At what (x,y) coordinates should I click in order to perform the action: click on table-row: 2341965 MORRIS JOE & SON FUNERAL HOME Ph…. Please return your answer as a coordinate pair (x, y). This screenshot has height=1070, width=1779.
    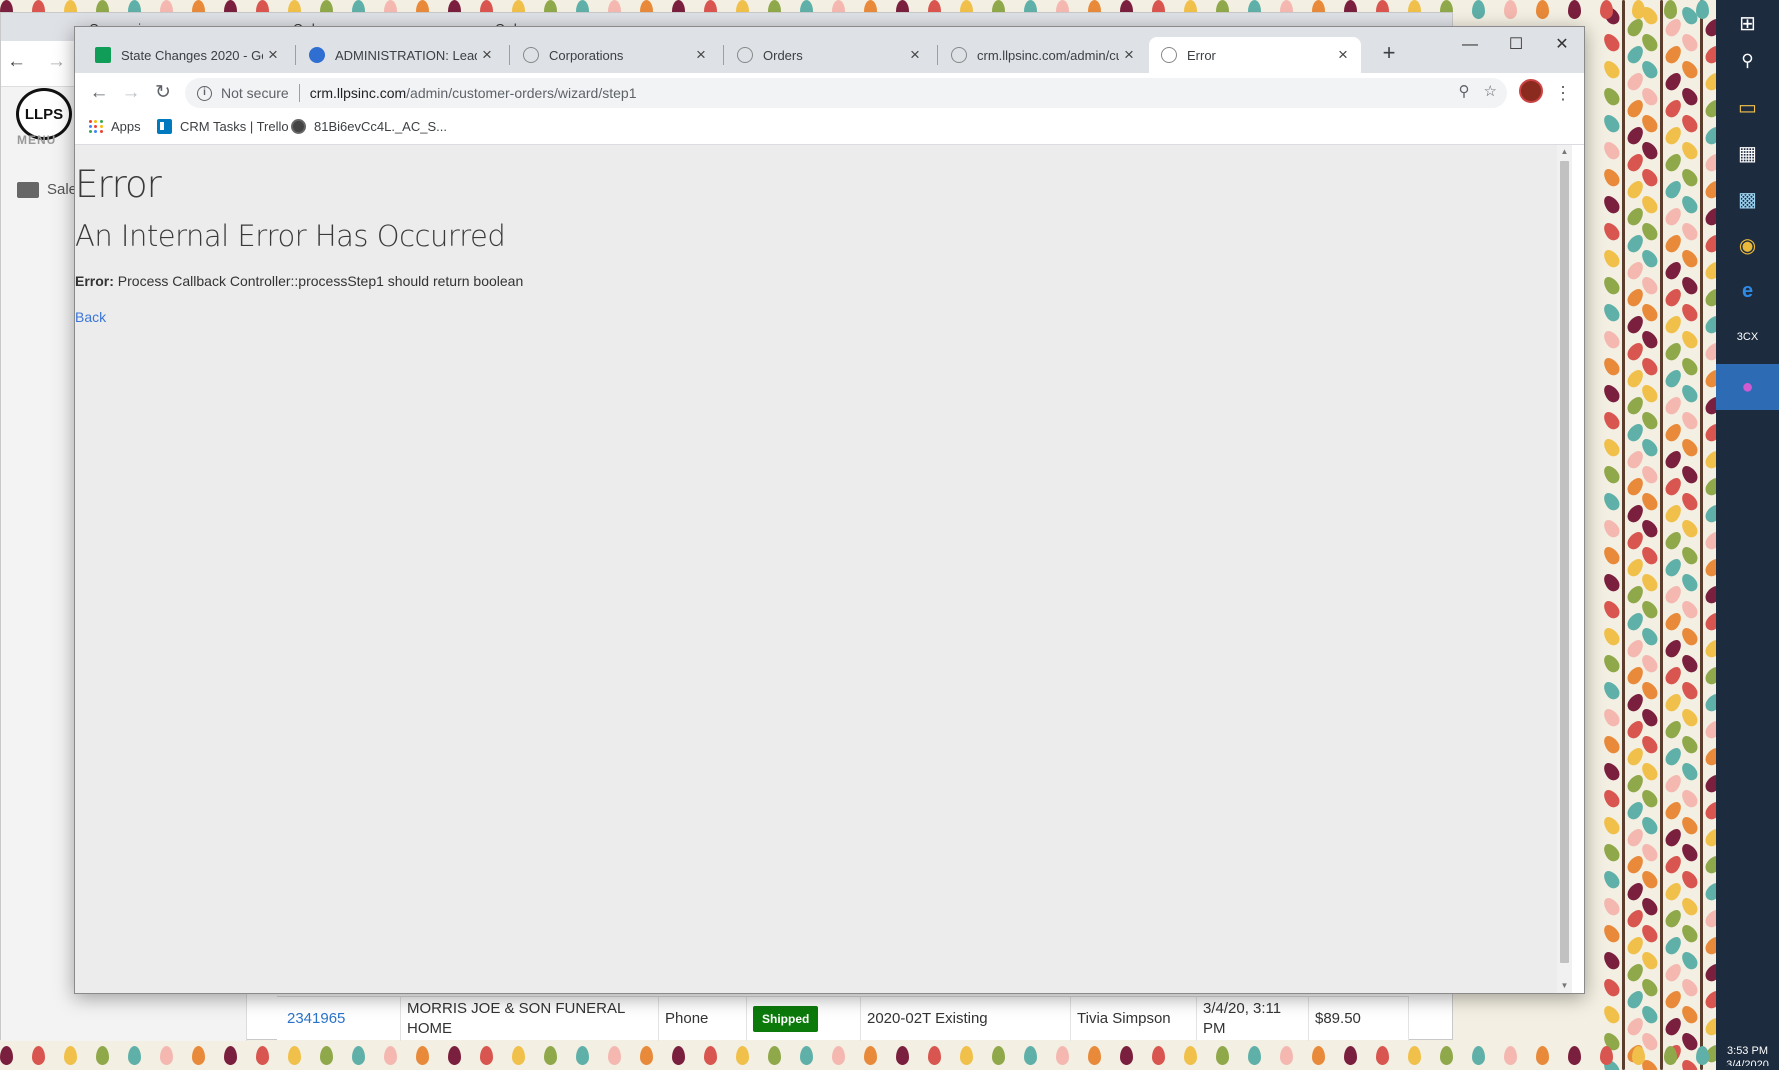
    Looking at the image, I should click on (843, 1018).